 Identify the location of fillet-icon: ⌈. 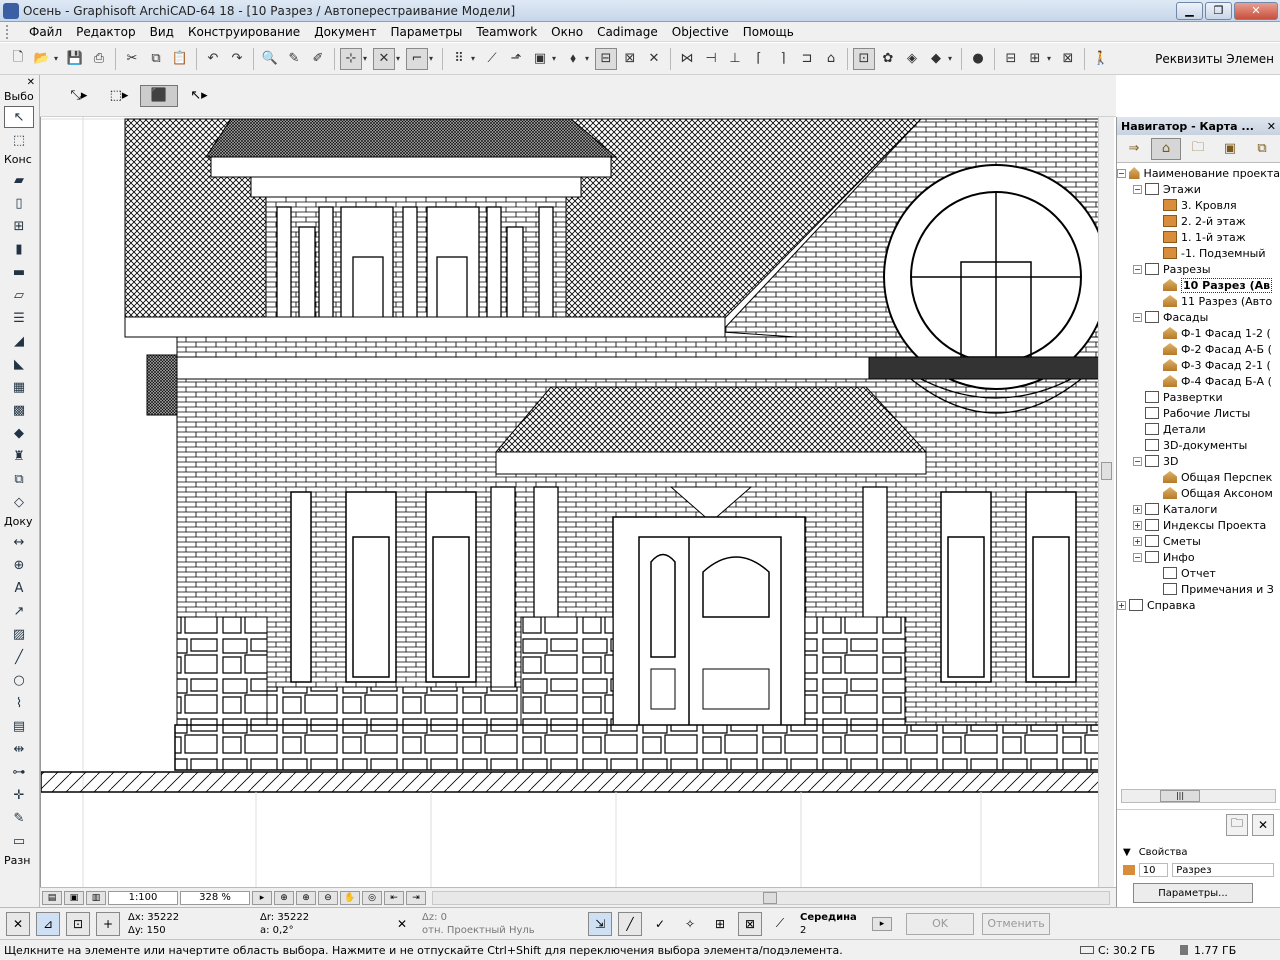
(759, 59).